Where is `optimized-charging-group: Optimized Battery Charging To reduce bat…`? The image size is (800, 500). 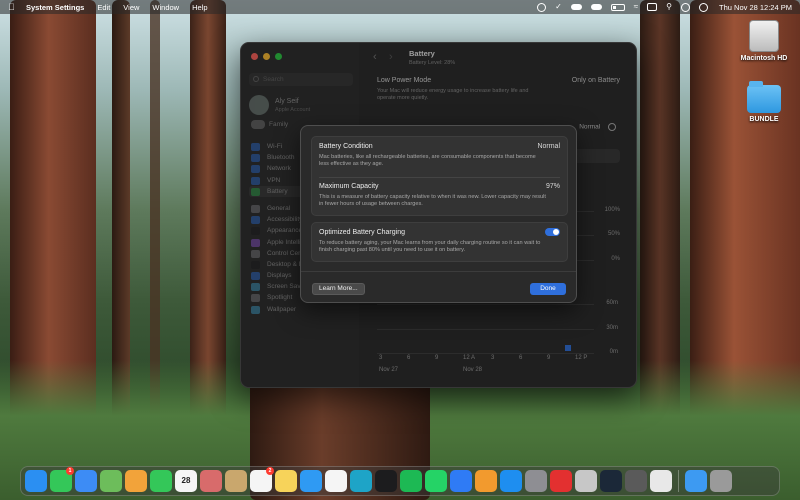
optimized-charging-group: Optimized Battery Charging To reduce bat… is located at coordinates (439, 242).